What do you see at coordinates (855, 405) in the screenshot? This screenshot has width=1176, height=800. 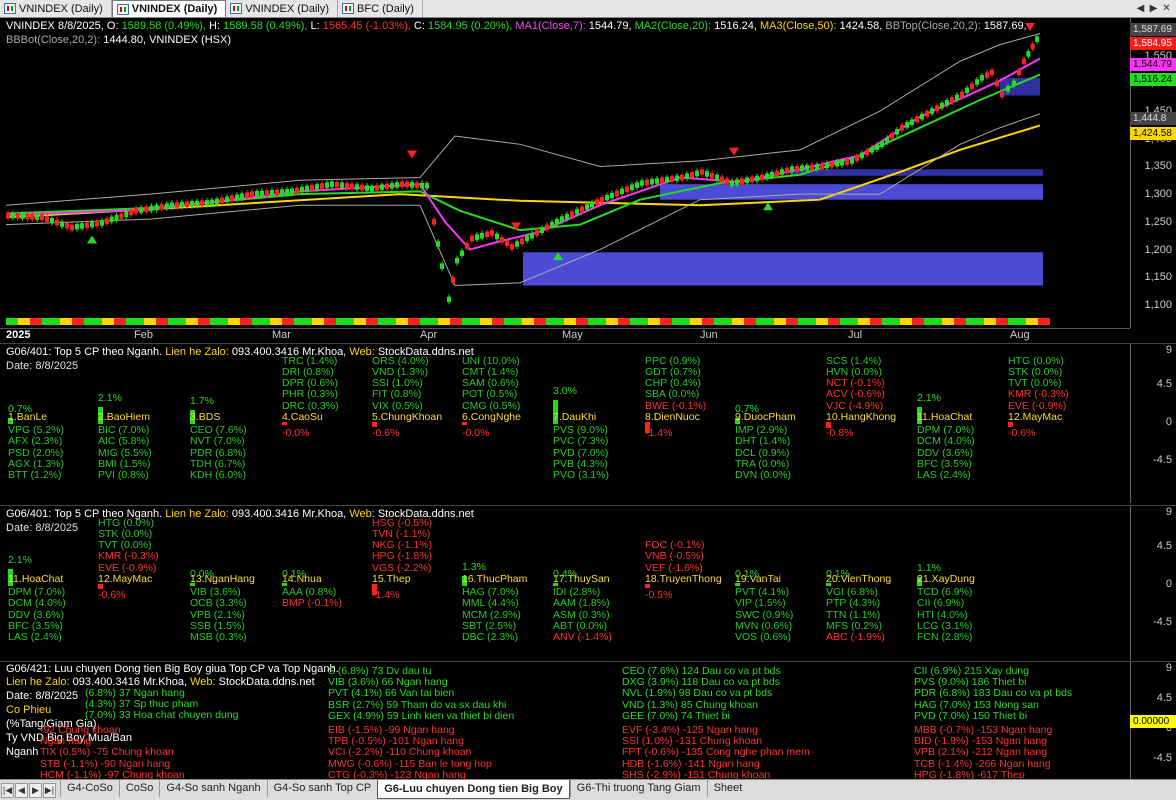 I see `stock-row: VJC (-4.9%)` at bounding box center [855, 405].